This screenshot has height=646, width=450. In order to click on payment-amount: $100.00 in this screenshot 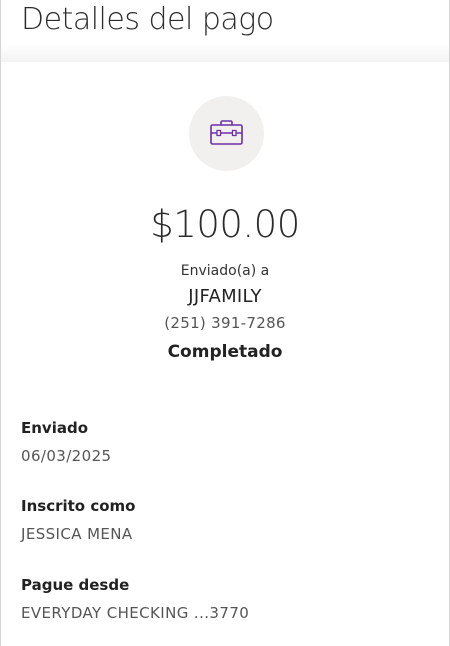, I will do `click(225, 224)`.